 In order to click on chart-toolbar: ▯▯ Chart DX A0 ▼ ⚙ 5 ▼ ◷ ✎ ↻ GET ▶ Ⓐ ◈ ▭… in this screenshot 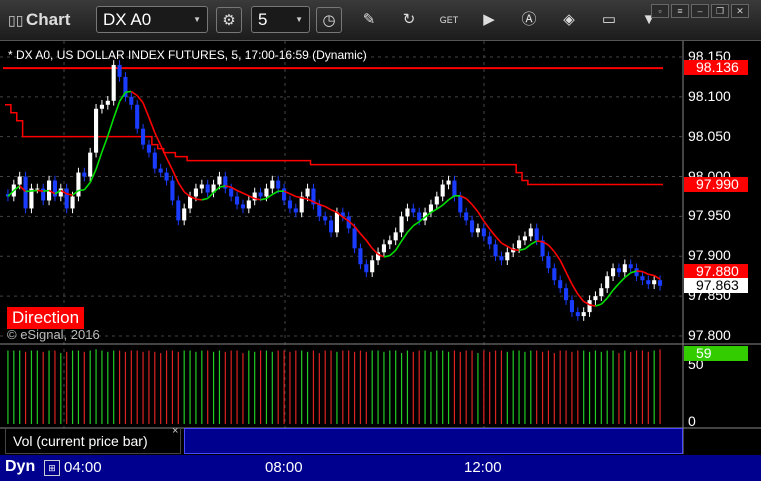, I will do `click(380, 20)`.